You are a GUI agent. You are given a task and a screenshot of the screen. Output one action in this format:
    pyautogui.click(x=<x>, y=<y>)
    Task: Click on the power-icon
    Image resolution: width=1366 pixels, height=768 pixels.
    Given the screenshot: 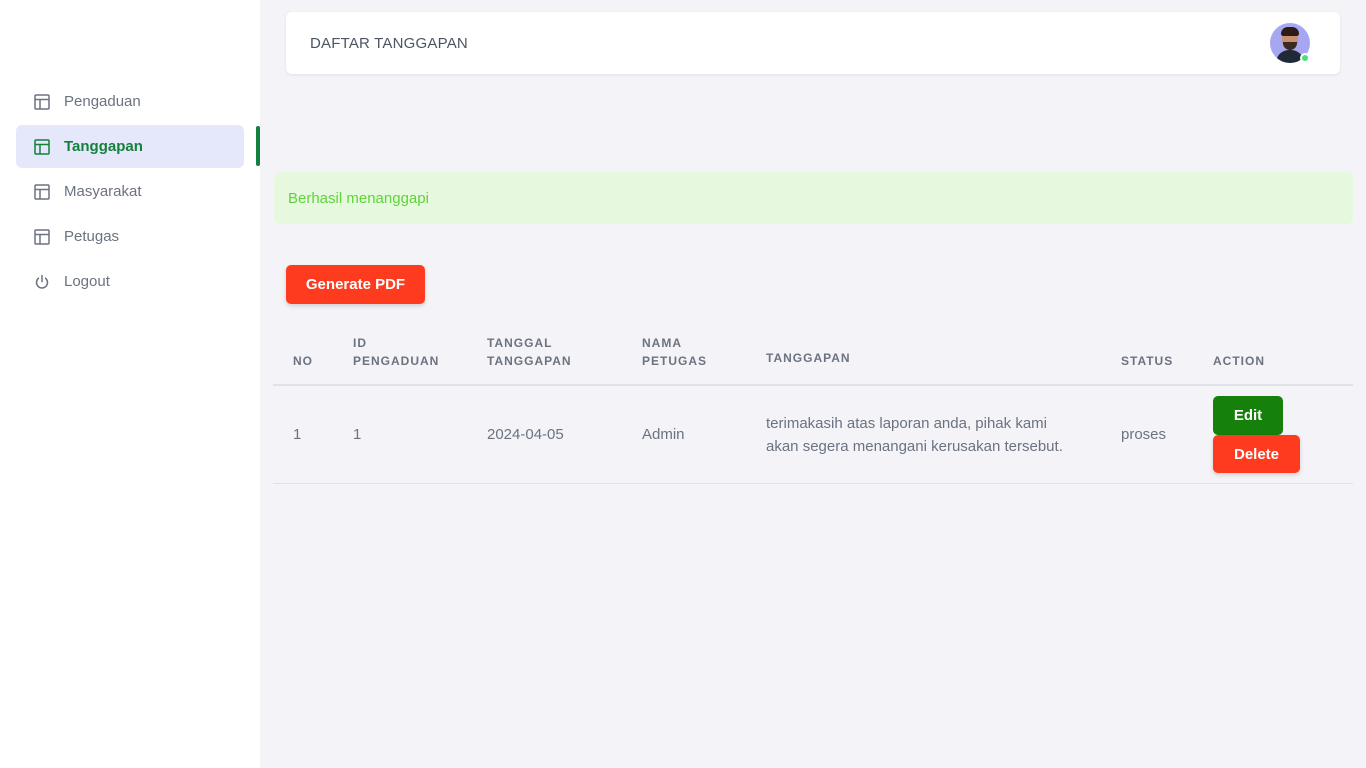 What is the action you would take?
    pyautogui.click(x=42, y=282)
    